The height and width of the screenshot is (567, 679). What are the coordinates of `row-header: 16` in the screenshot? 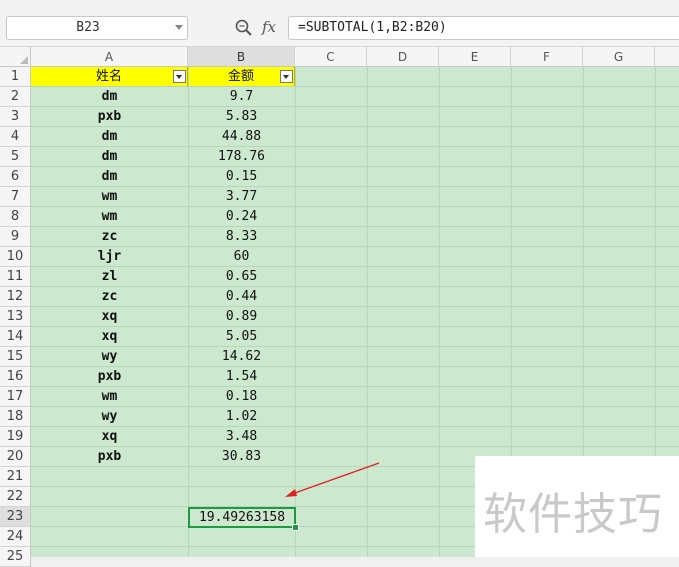 It's located at (15, 377).